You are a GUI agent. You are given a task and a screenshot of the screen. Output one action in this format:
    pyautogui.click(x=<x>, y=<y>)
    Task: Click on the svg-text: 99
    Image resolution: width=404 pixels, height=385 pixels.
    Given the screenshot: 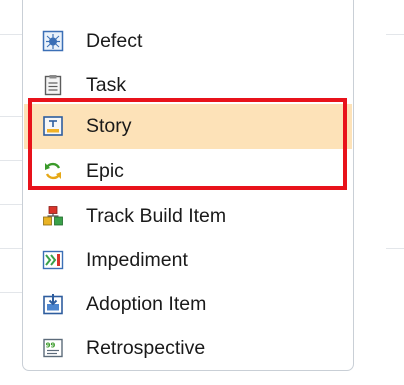 What is the action you would take?
    pyautogui.click(x=51, y=346)
    